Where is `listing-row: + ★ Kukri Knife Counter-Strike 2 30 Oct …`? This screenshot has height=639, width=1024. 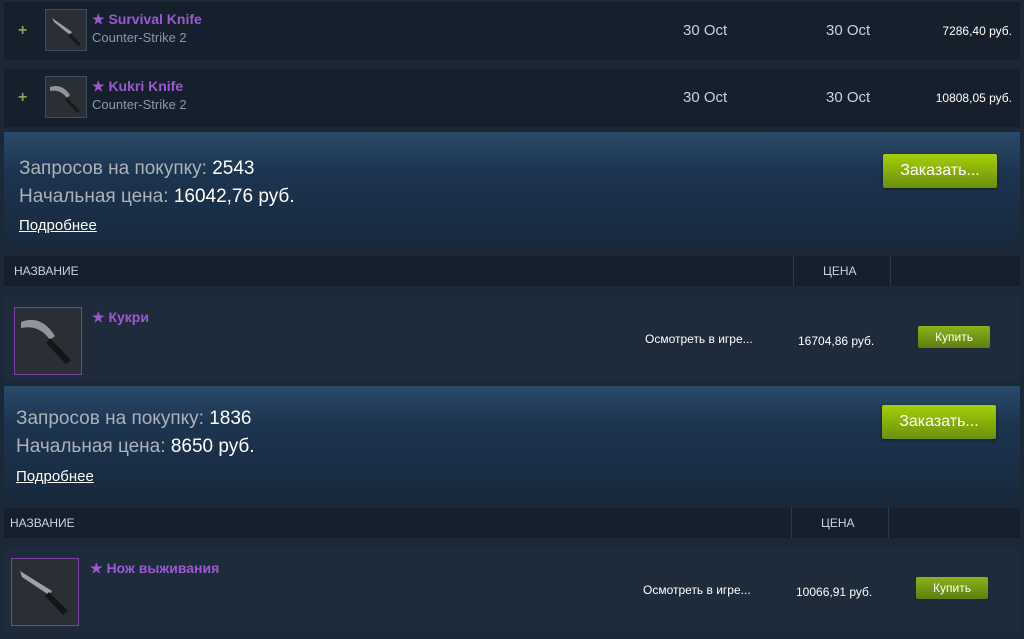
listing-row: + ★ Kukri Knife Counter-Strike 2 30 Oct … is located at coordinates (512, 98).